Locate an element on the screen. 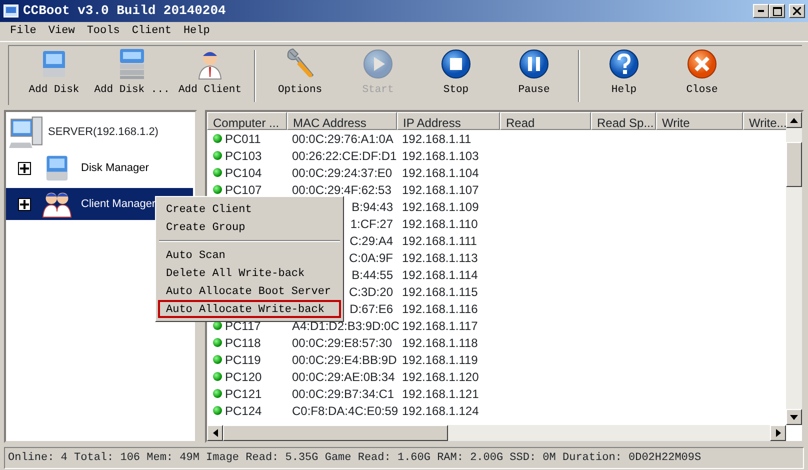 Image resolution: width=808 pixels, height=470 pixels. close-button is located at coordinates (797, 11).